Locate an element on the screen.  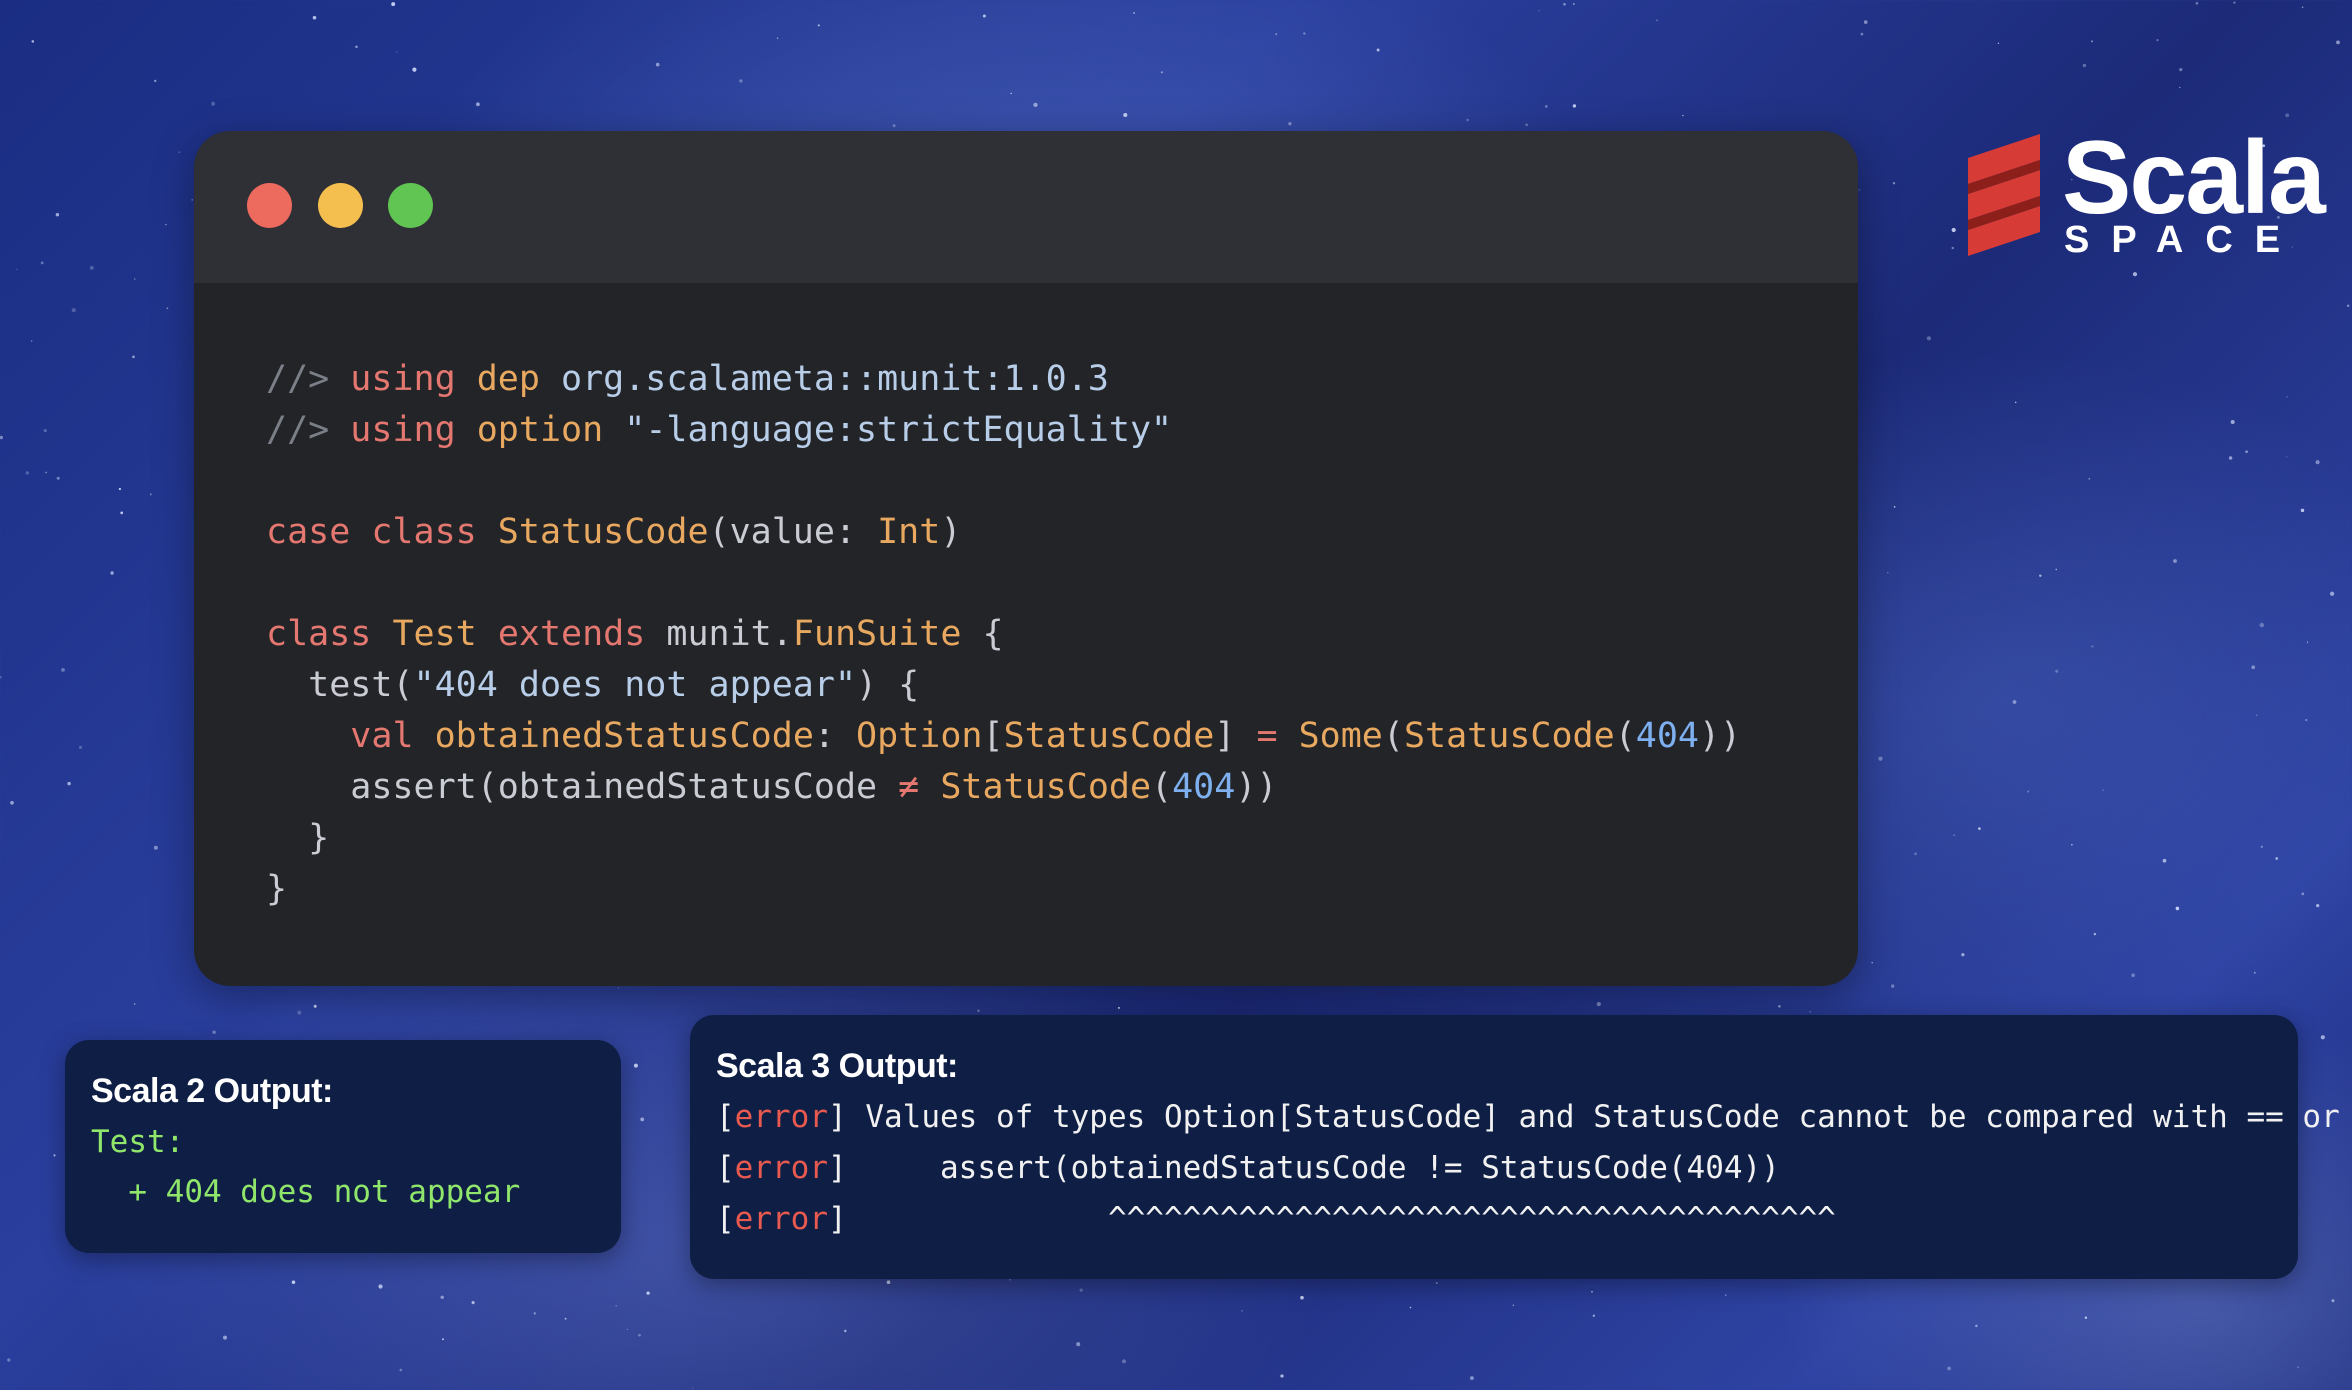
scala-space-logo: Scala SPACE is located at coordinates (2143, 193).